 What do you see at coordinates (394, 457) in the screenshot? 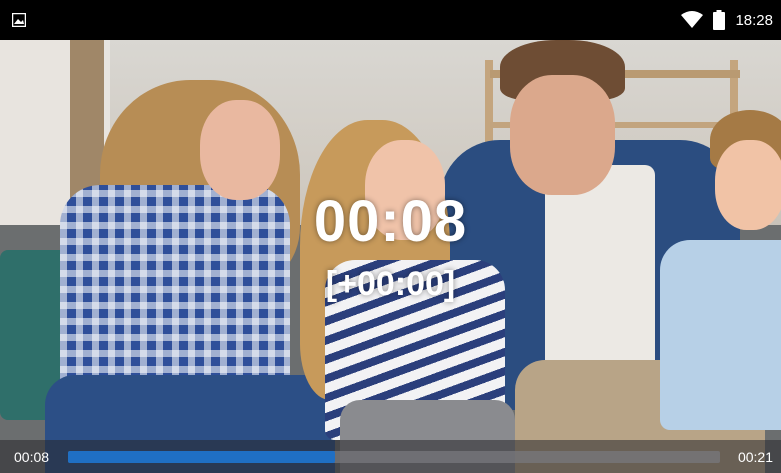
I see `seek-bar` at bounding box center [394, 457].